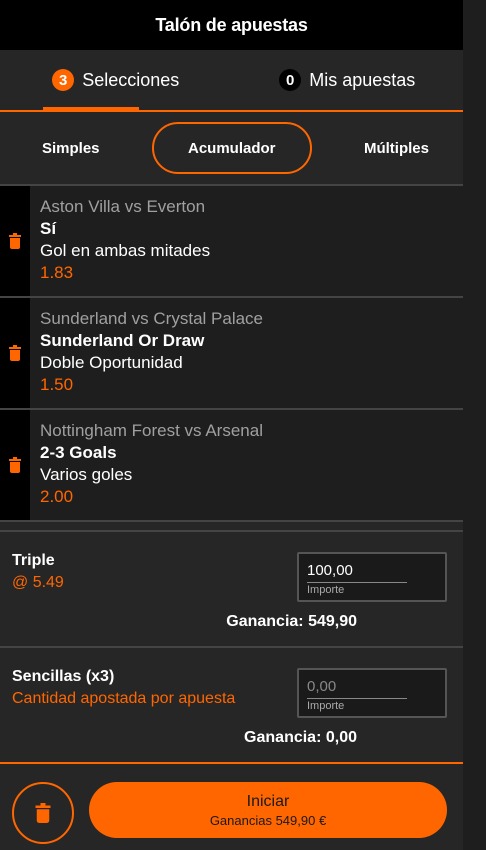  Describe the element at coordinates (57, 272) in the screenshot. I see `selection-odds: 1.83` at that location.